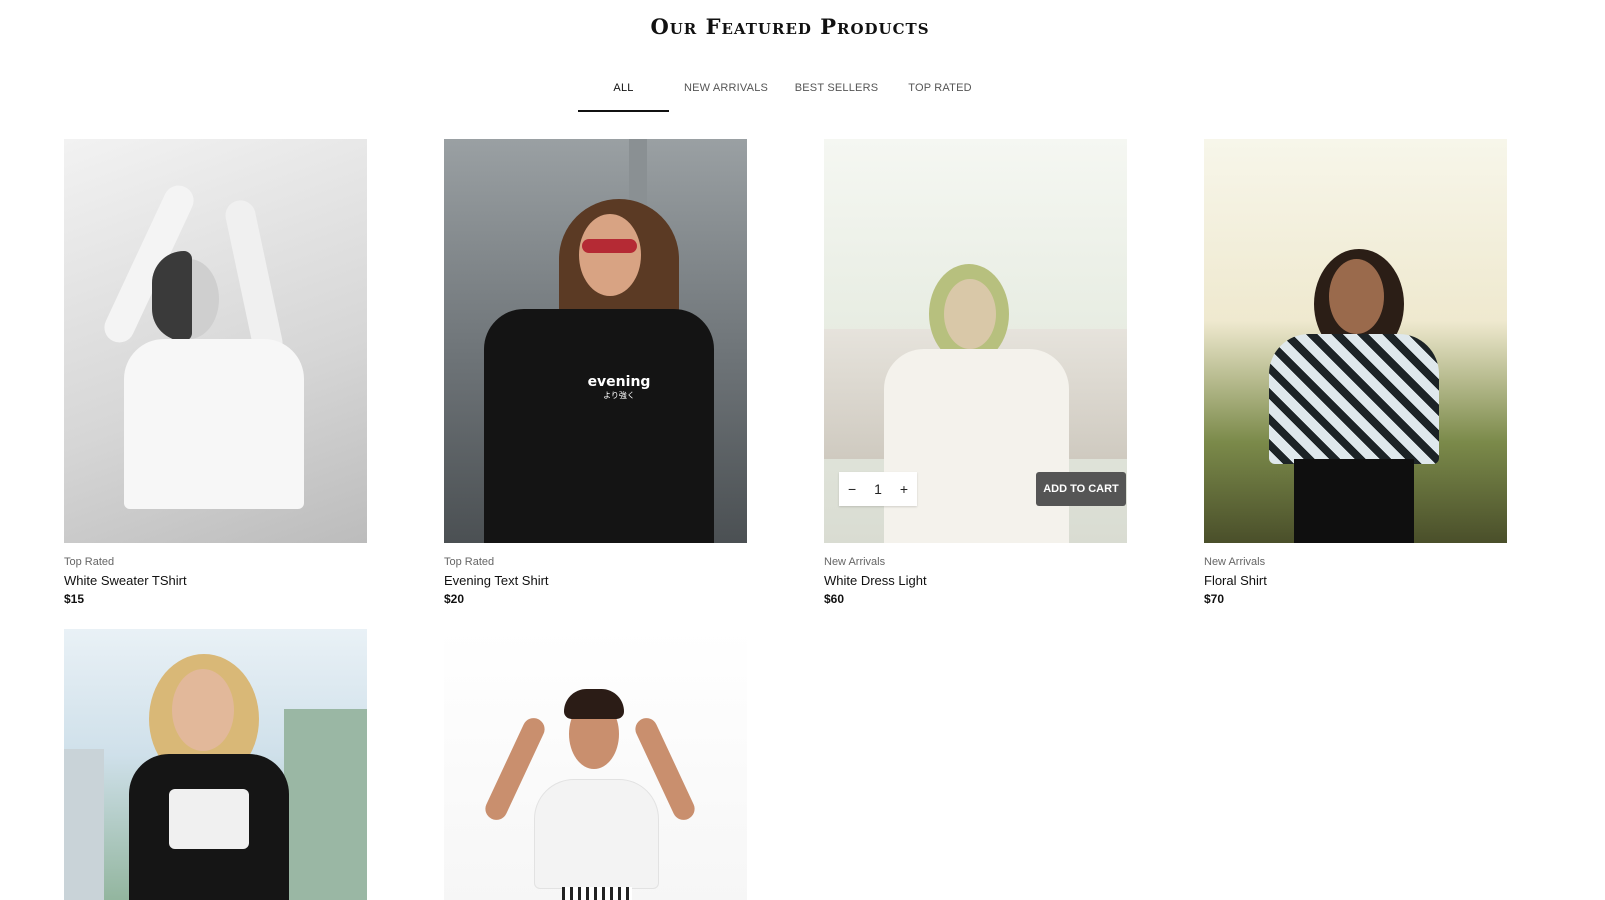 The width and height of the screenshot is (1605, 900). I want to click on product-image: evening より強く, so click(595, 341).